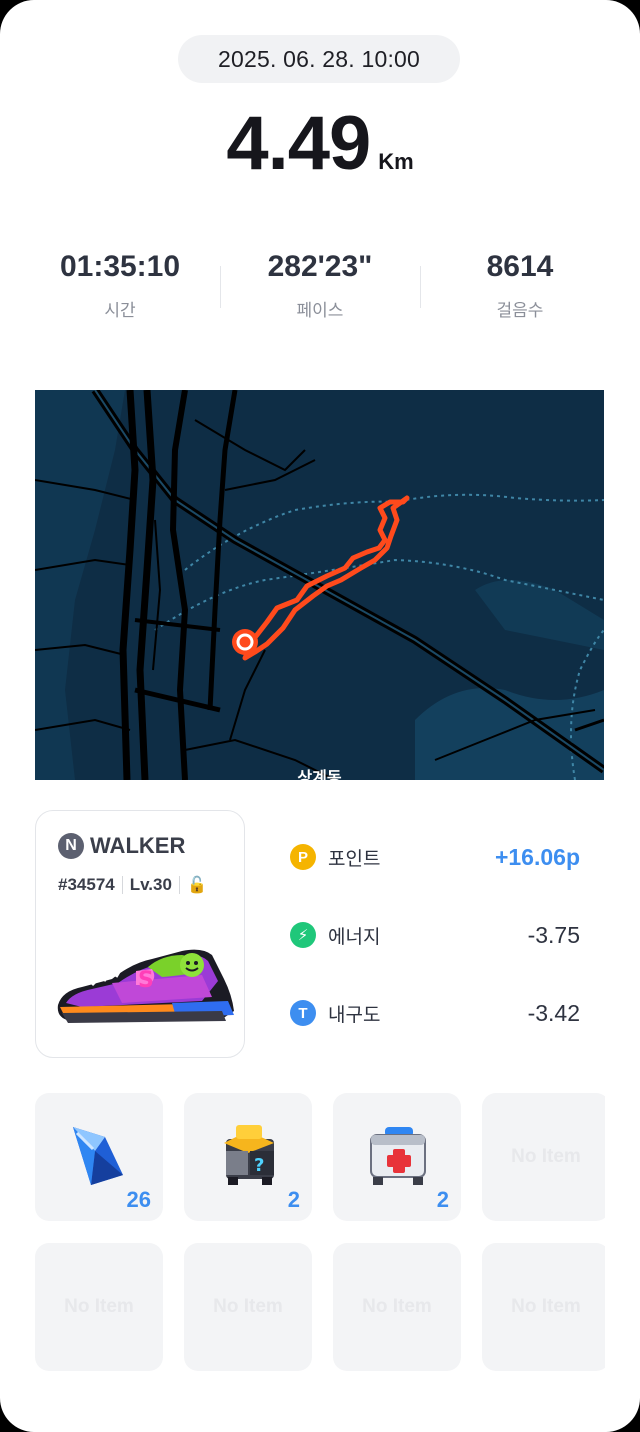  Describe the element at coordinates (320, 266) in the screenshot. I see `stat-pace-value: 282'23"` at that location.